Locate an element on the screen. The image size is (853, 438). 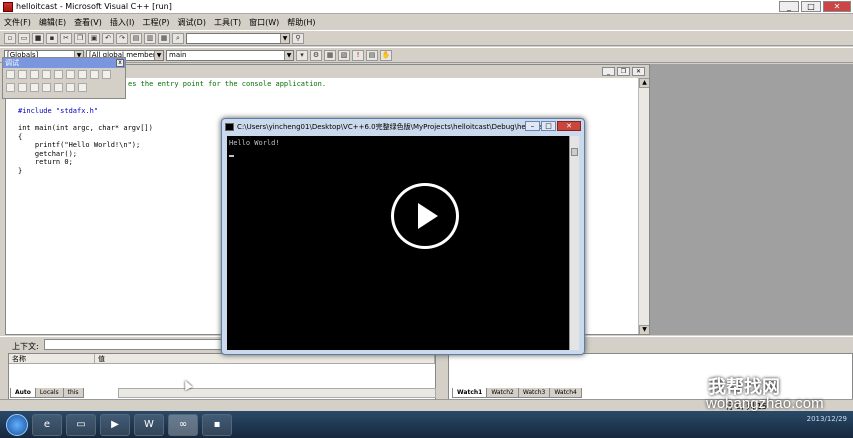
scroll-up-icon: ▲ is located at coordinates (644, 83).